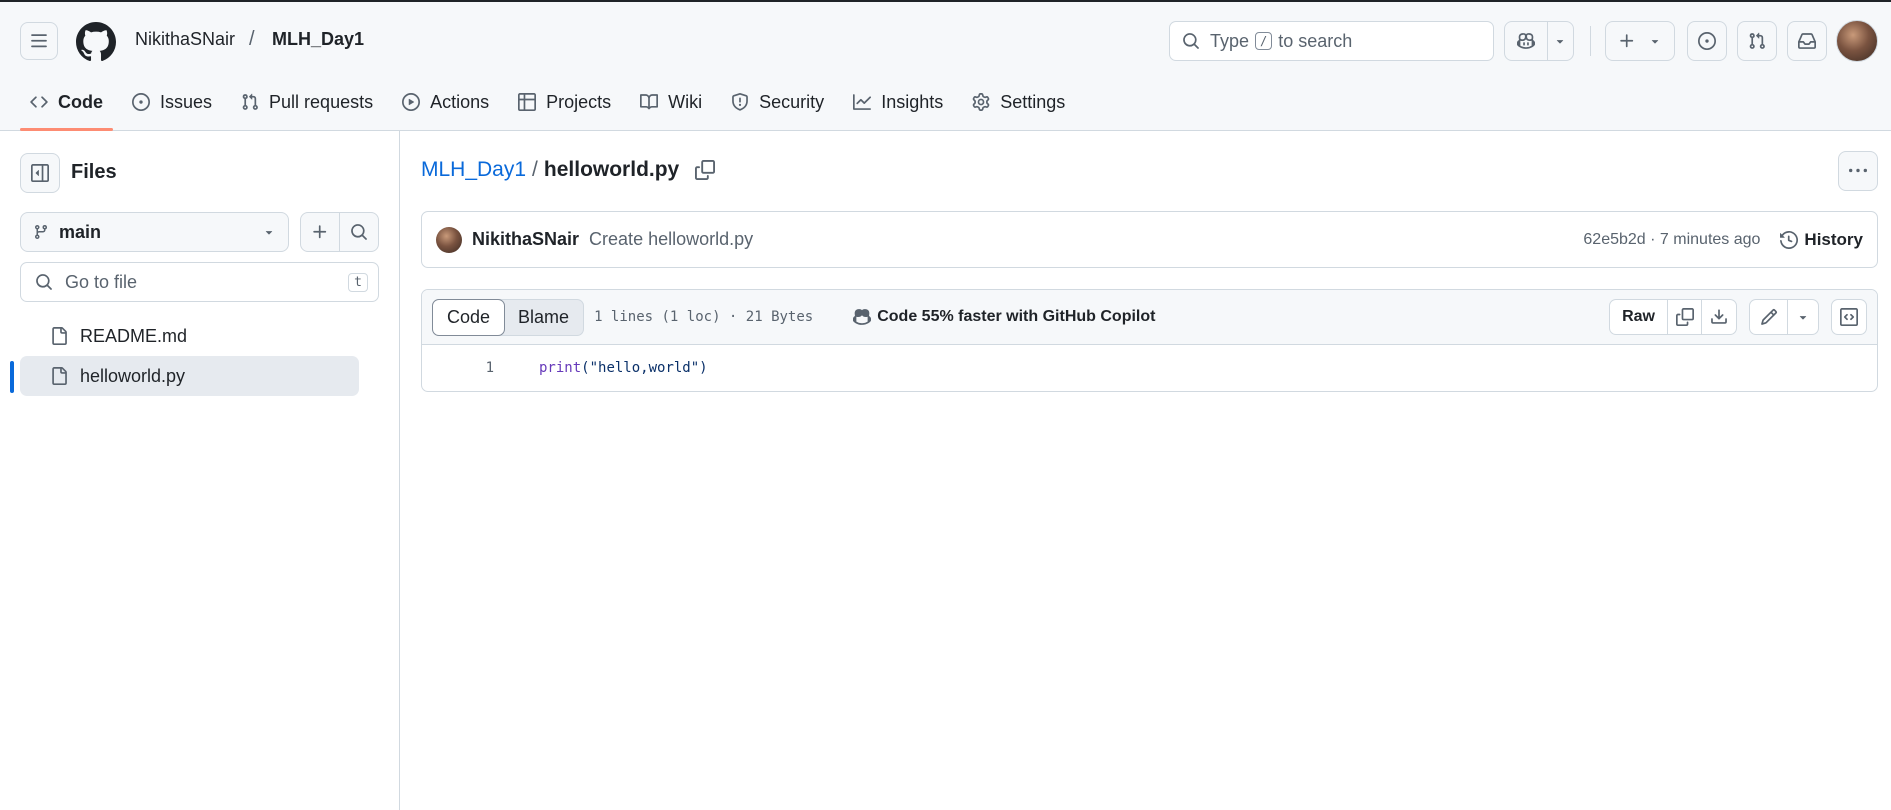 This screenshot has height=810, width=1891. I want to click on search-shortcut-key: /, so click(1264, 41).